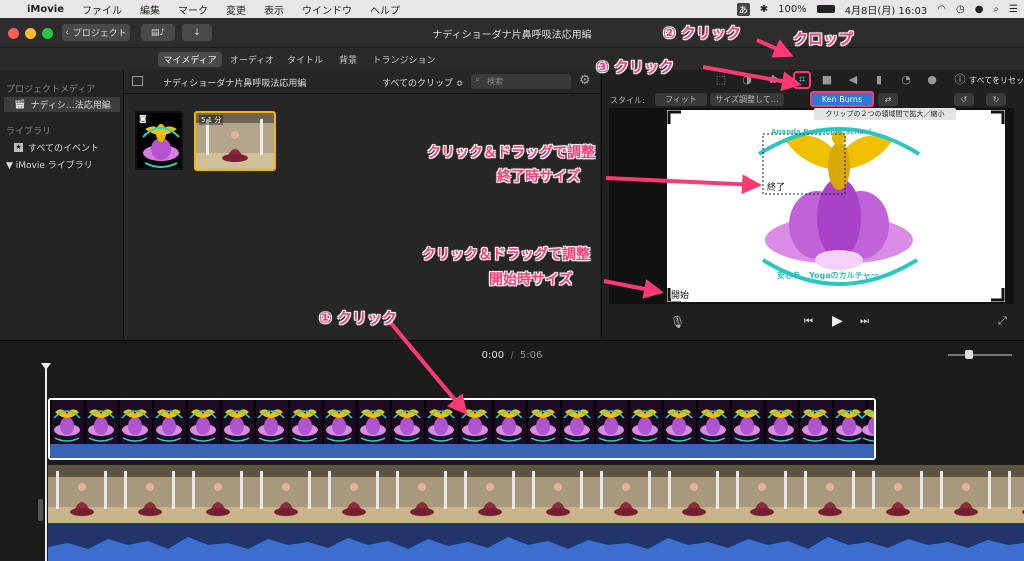  I want to click on playhead-top, so click(46, 366).